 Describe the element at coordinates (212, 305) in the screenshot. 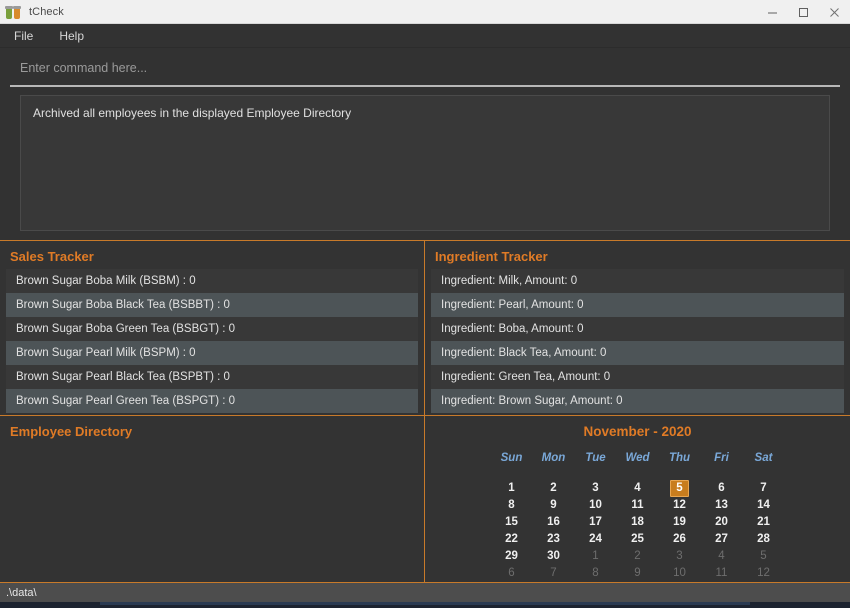

I see `list-item: Brown Sugar Boba Black Tea (BSBBT) : 0` at that location.